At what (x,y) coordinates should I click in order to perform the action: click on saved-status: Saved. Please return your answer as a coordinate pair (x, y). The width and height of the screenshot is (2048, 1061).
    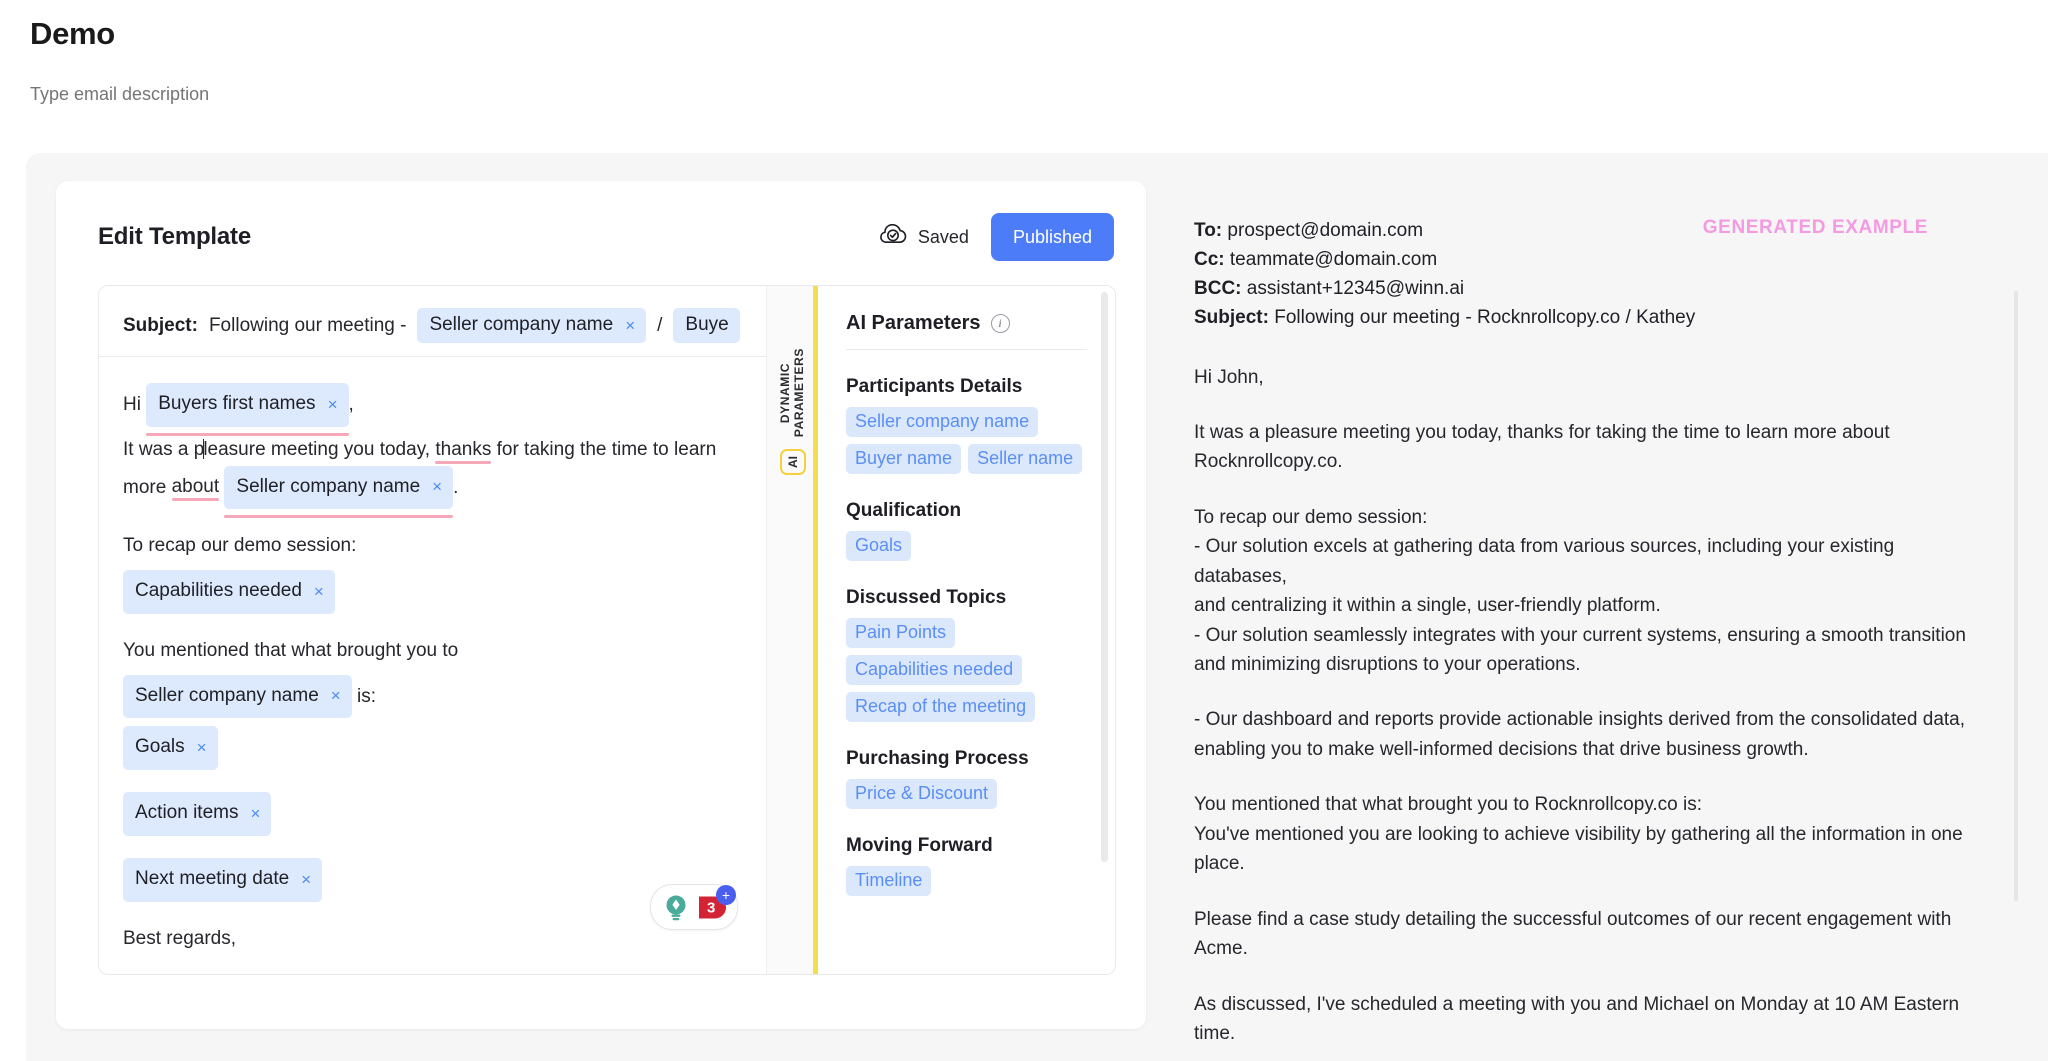
    Looking at the image, I should click on (924, 237).